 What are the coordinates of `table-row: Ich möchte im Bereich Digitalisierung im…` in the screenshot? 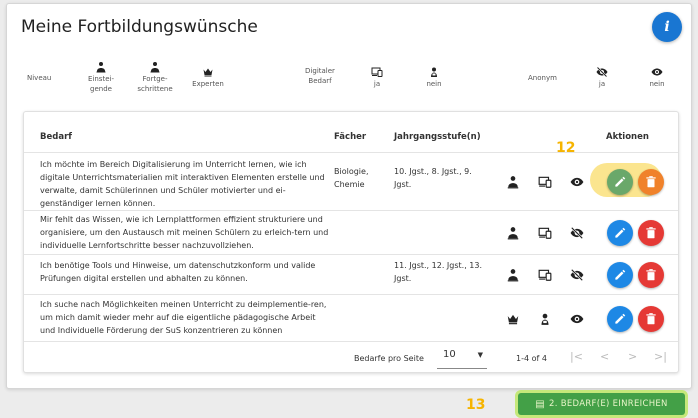 It's located at (351, 181).